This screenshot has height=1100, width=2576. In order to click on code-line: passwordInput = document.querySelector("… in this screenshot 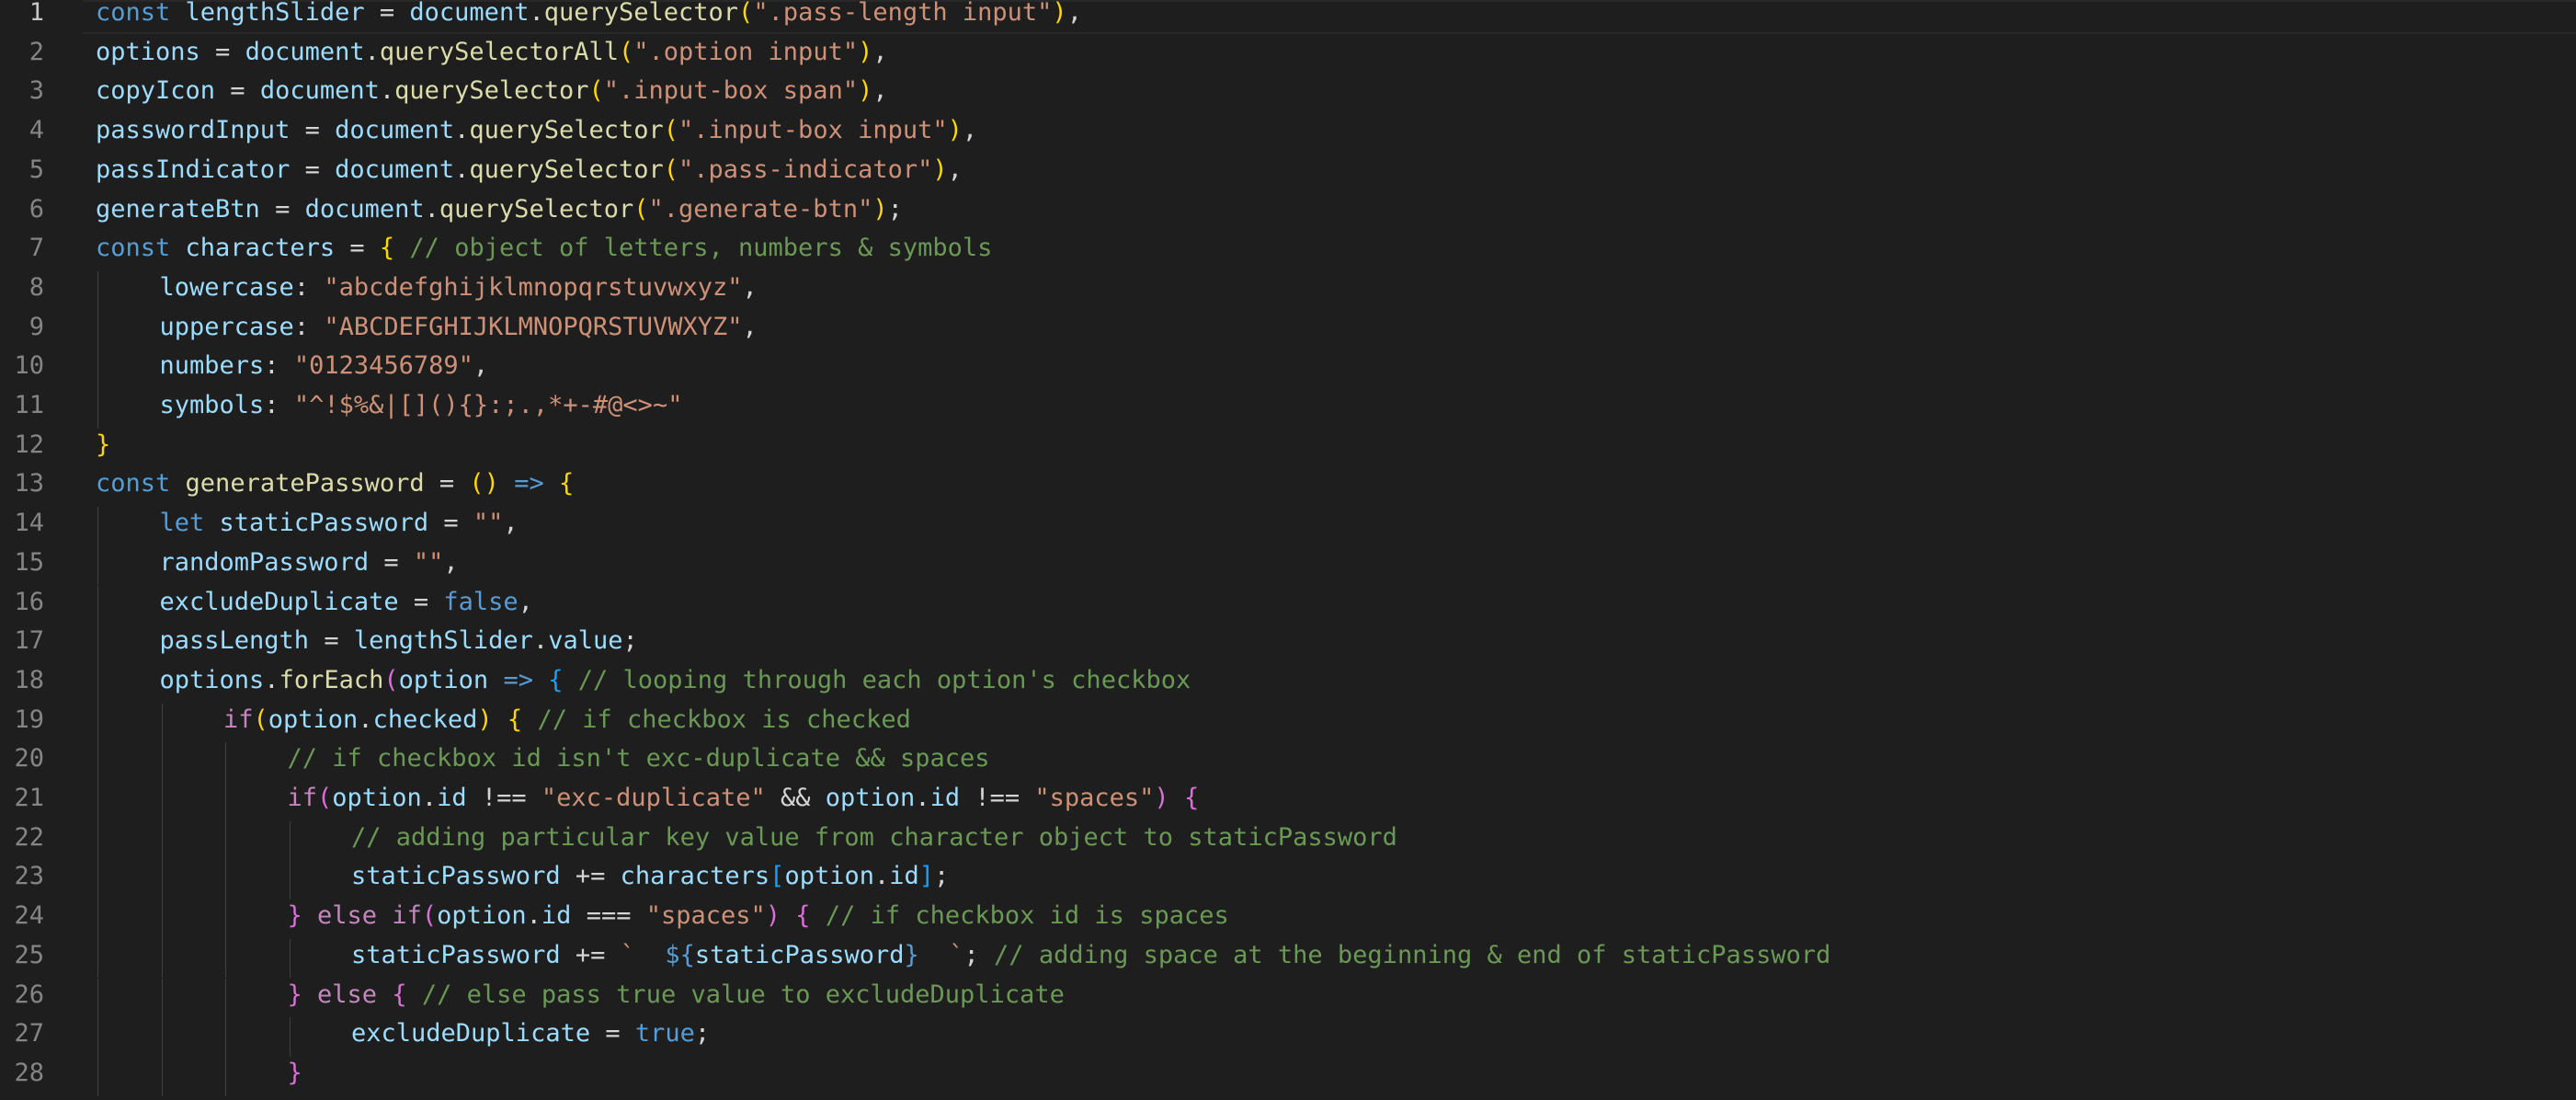, I will do `click(536, 137)`.